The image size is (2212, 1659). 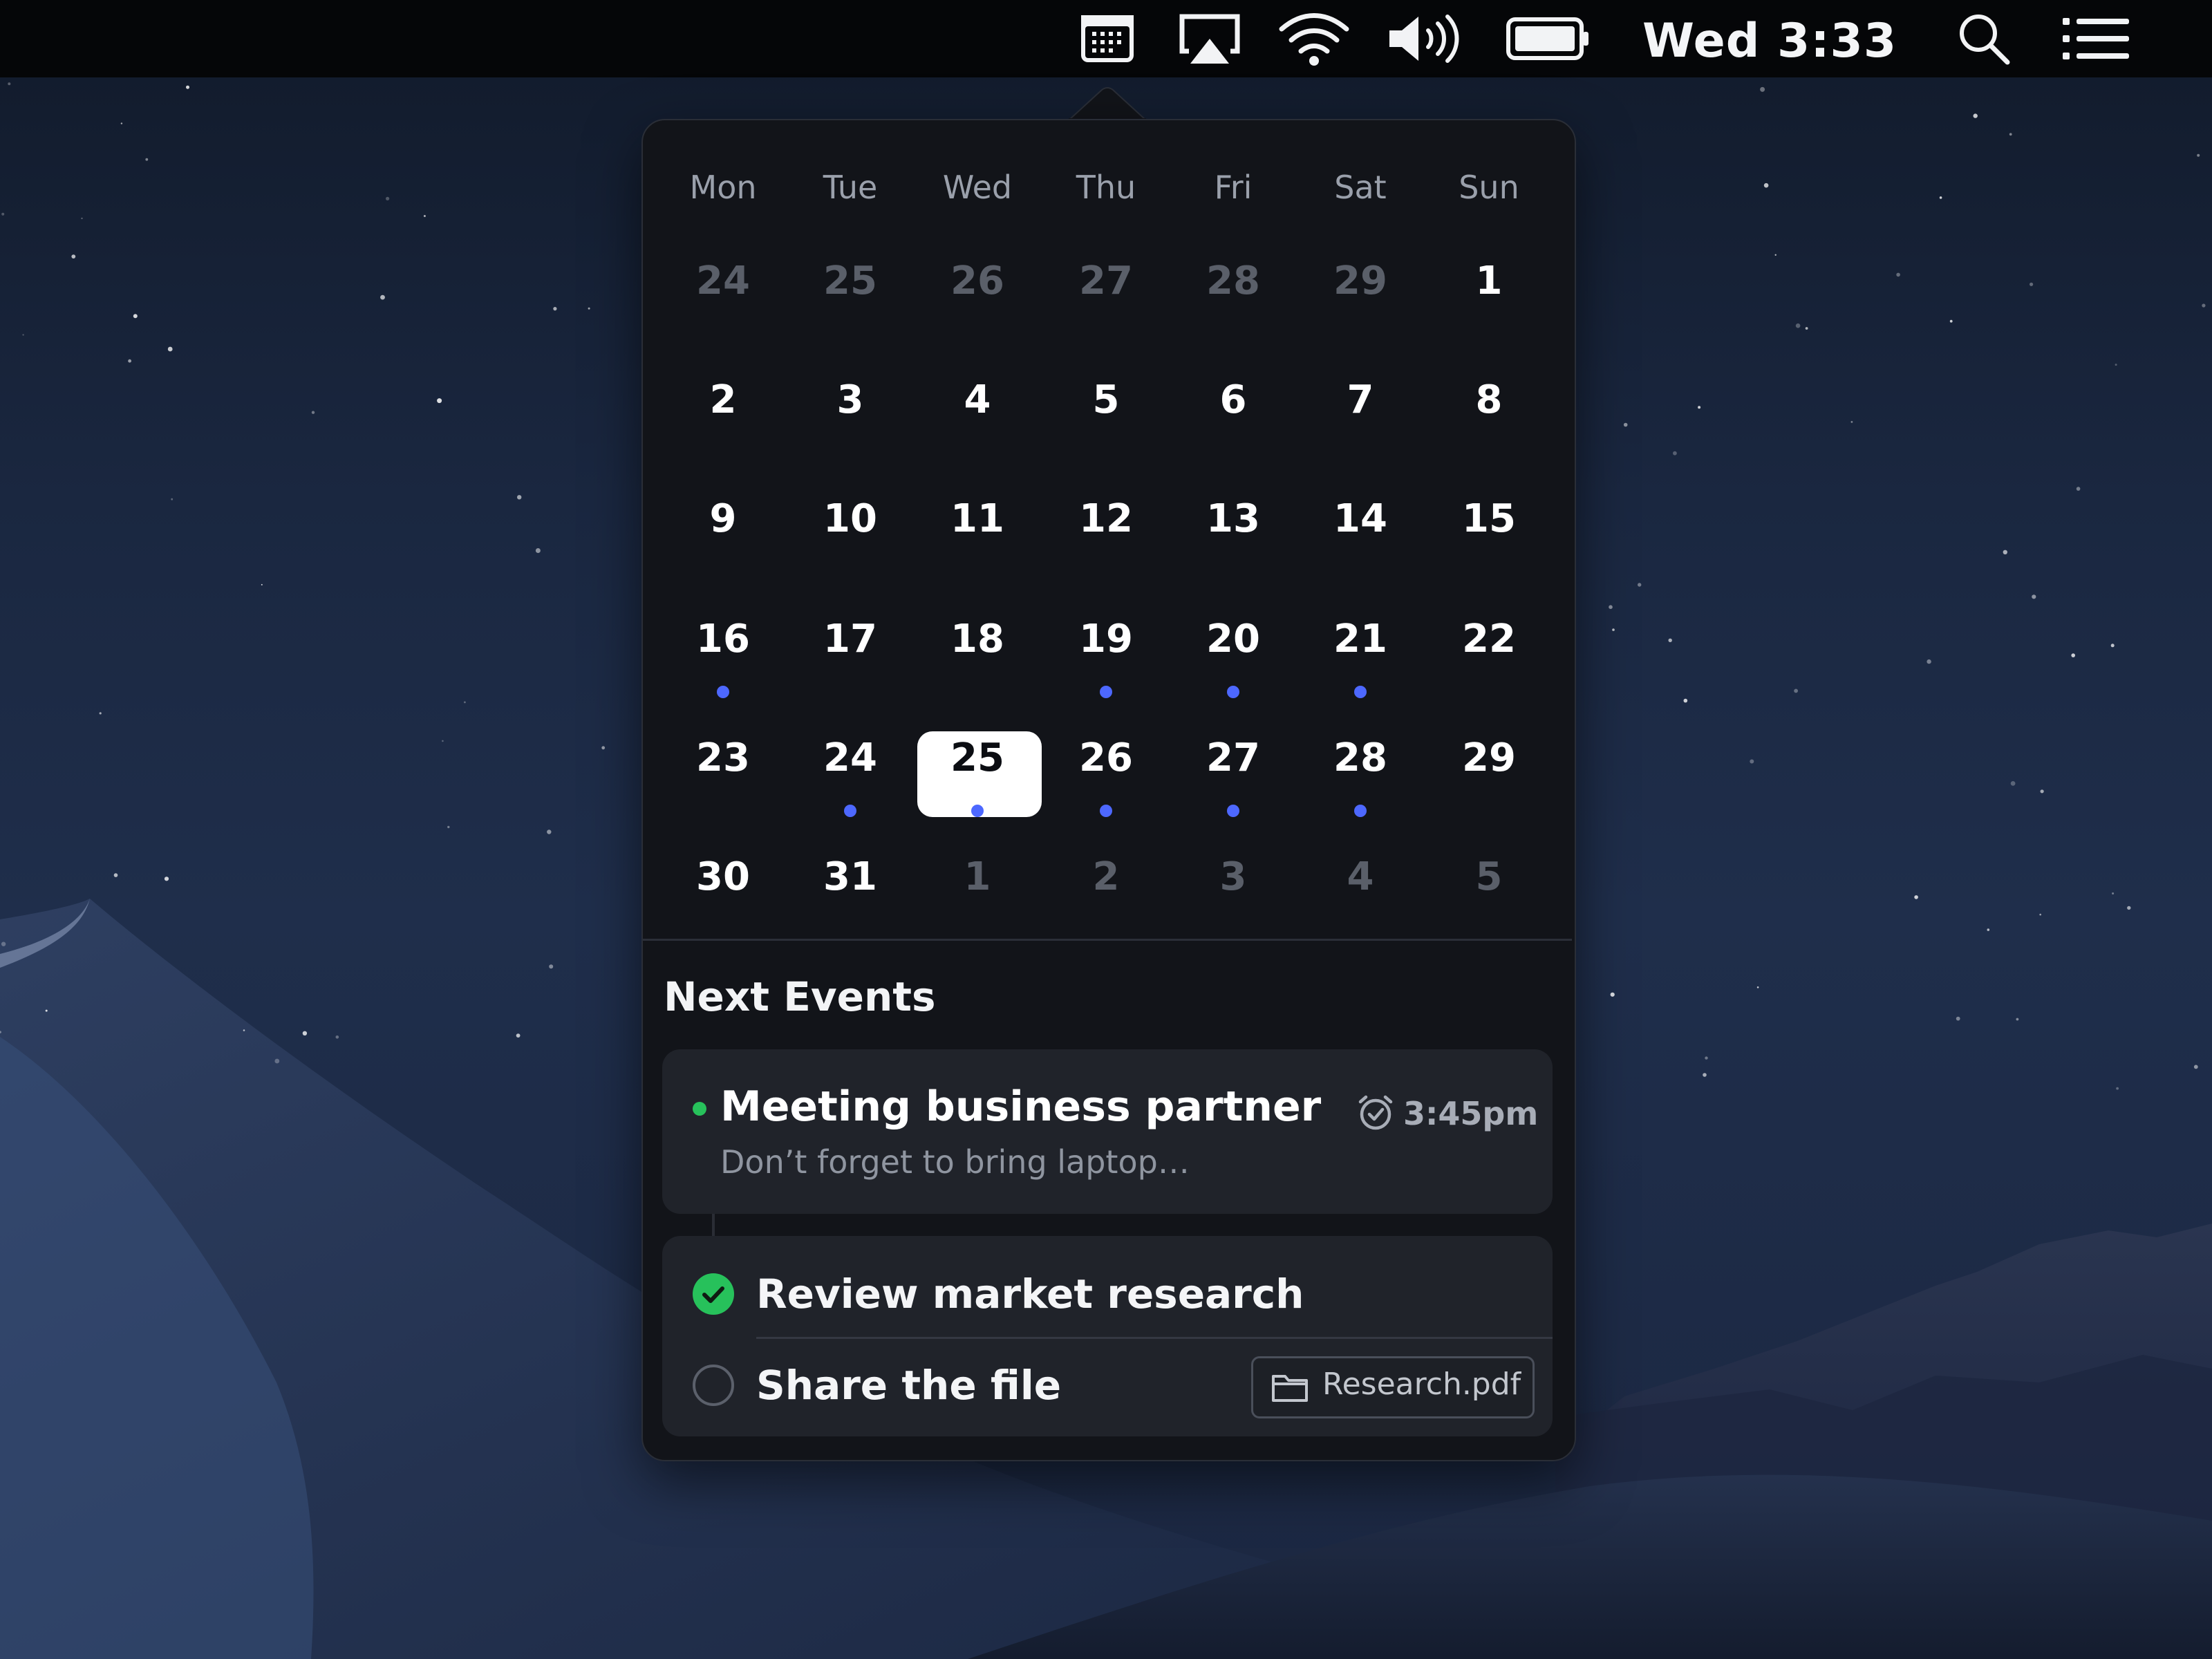 What do you see at coordinates (699, 1109) in the screenshot?
I see `event-status-dot` at bounding box center [699, 1109].